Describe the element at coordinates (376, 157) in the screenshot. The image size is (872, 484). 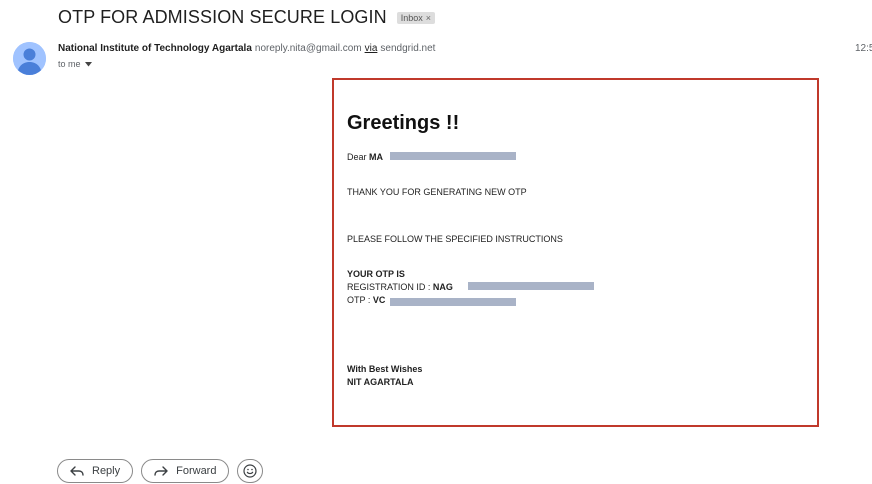
I see `recipient-name-partial: MA` at that location.